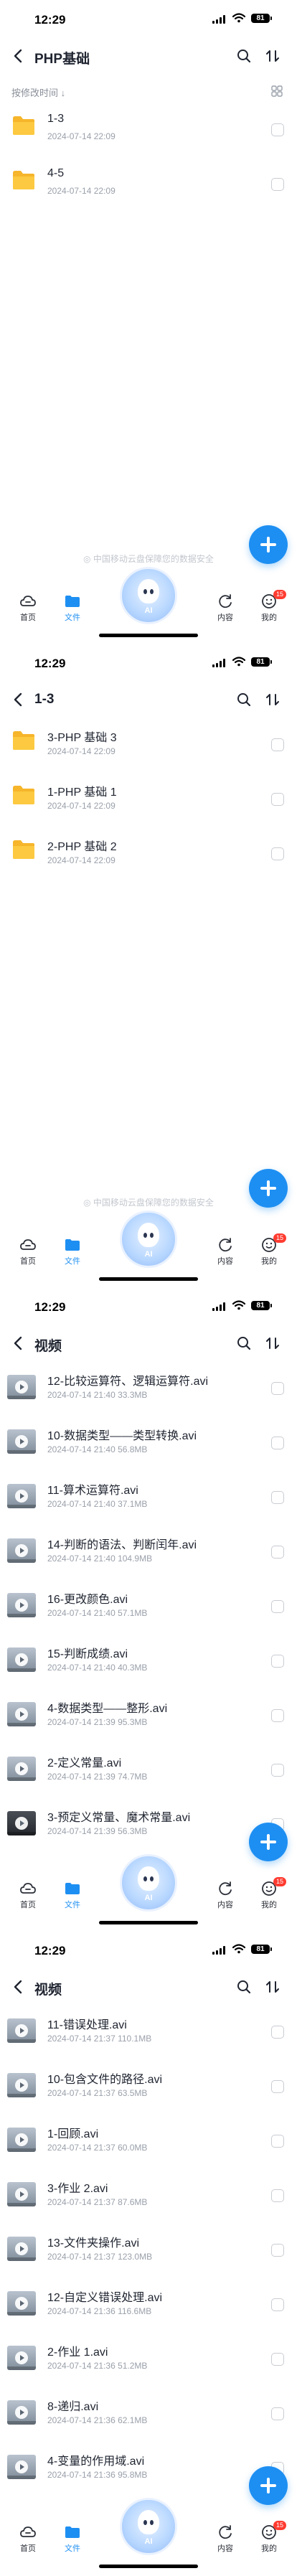 This screenshot has height=2576, width=297. What do you see at coordinates (97, 1613) in the screenshot?
I see `item-meta: 2024-07-14 21:40 57.1MB` at bounding box center [97, 1613].